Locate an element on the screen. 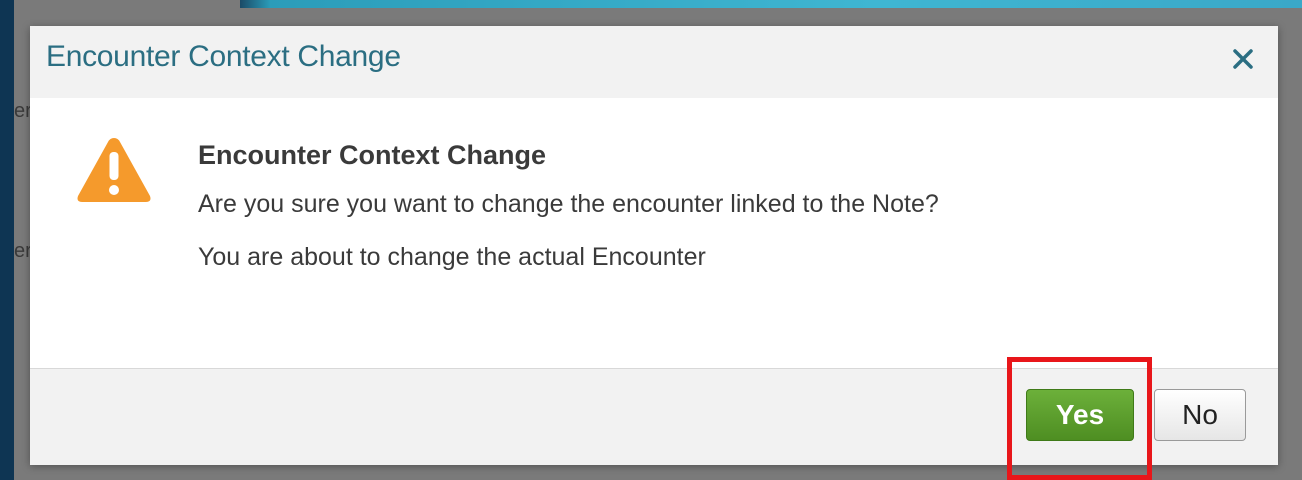 This screenshot has height=480, width=1302. dialog-header: Encounter Context Change is located at coordinates (654, 62).